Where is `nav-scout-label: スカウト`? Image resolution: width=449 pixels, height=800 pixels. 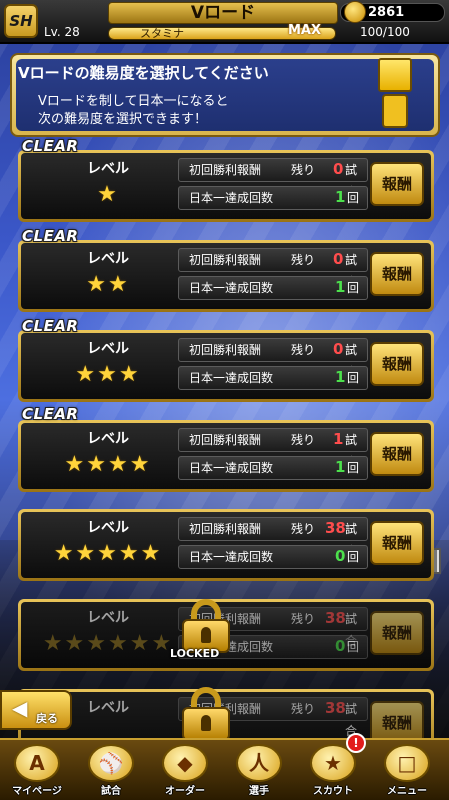
nav-scout-label: スカウト is located at coordinates (333, 791).